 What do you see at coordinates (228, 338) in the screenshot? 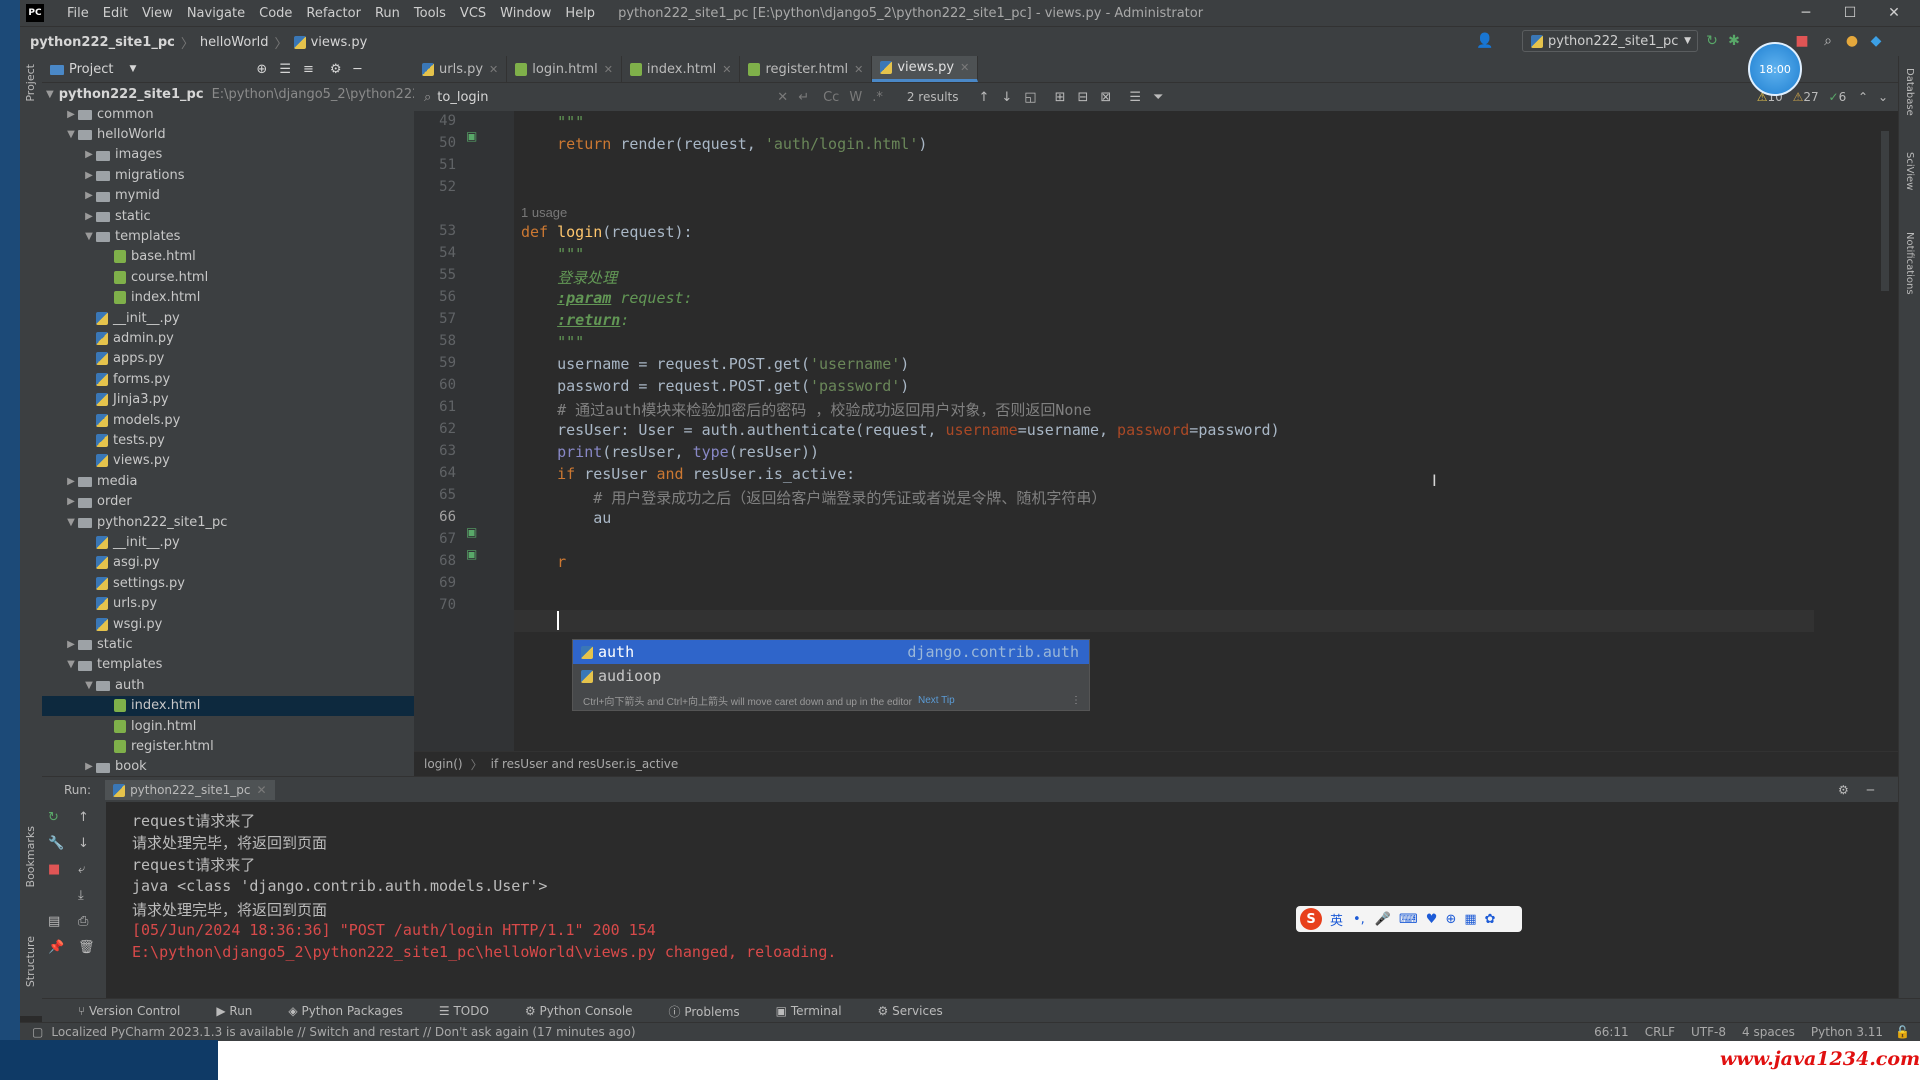
I see `tree-item: admin.py` at bounding box center [228, 338].